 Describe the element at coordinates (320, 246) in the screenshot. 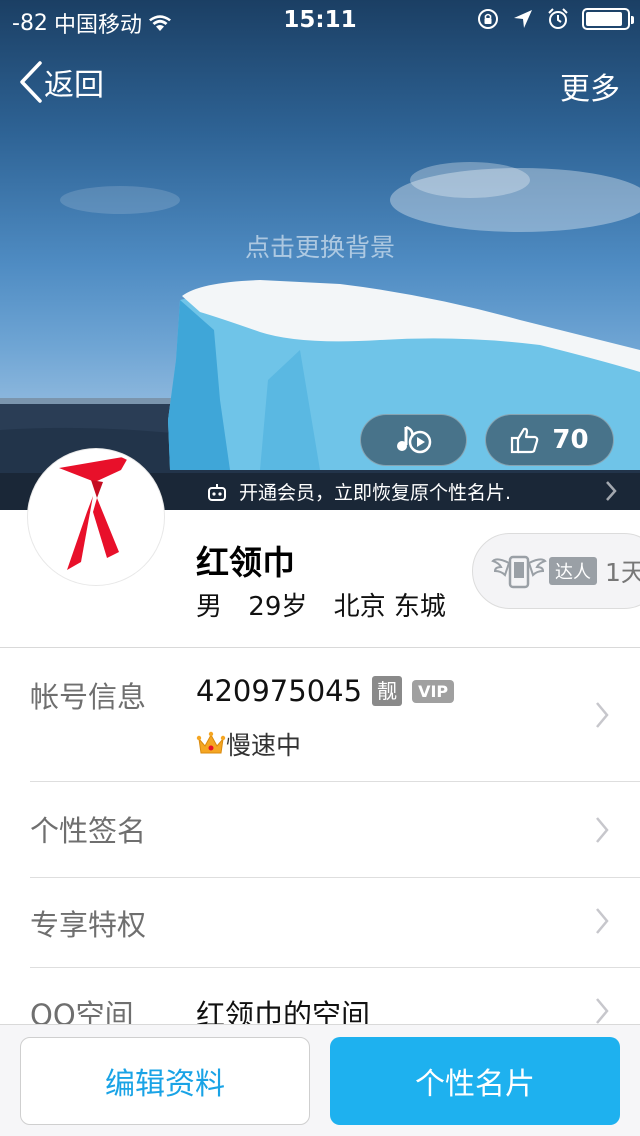

I see `change-background-button: 点击更换背景` at that location.